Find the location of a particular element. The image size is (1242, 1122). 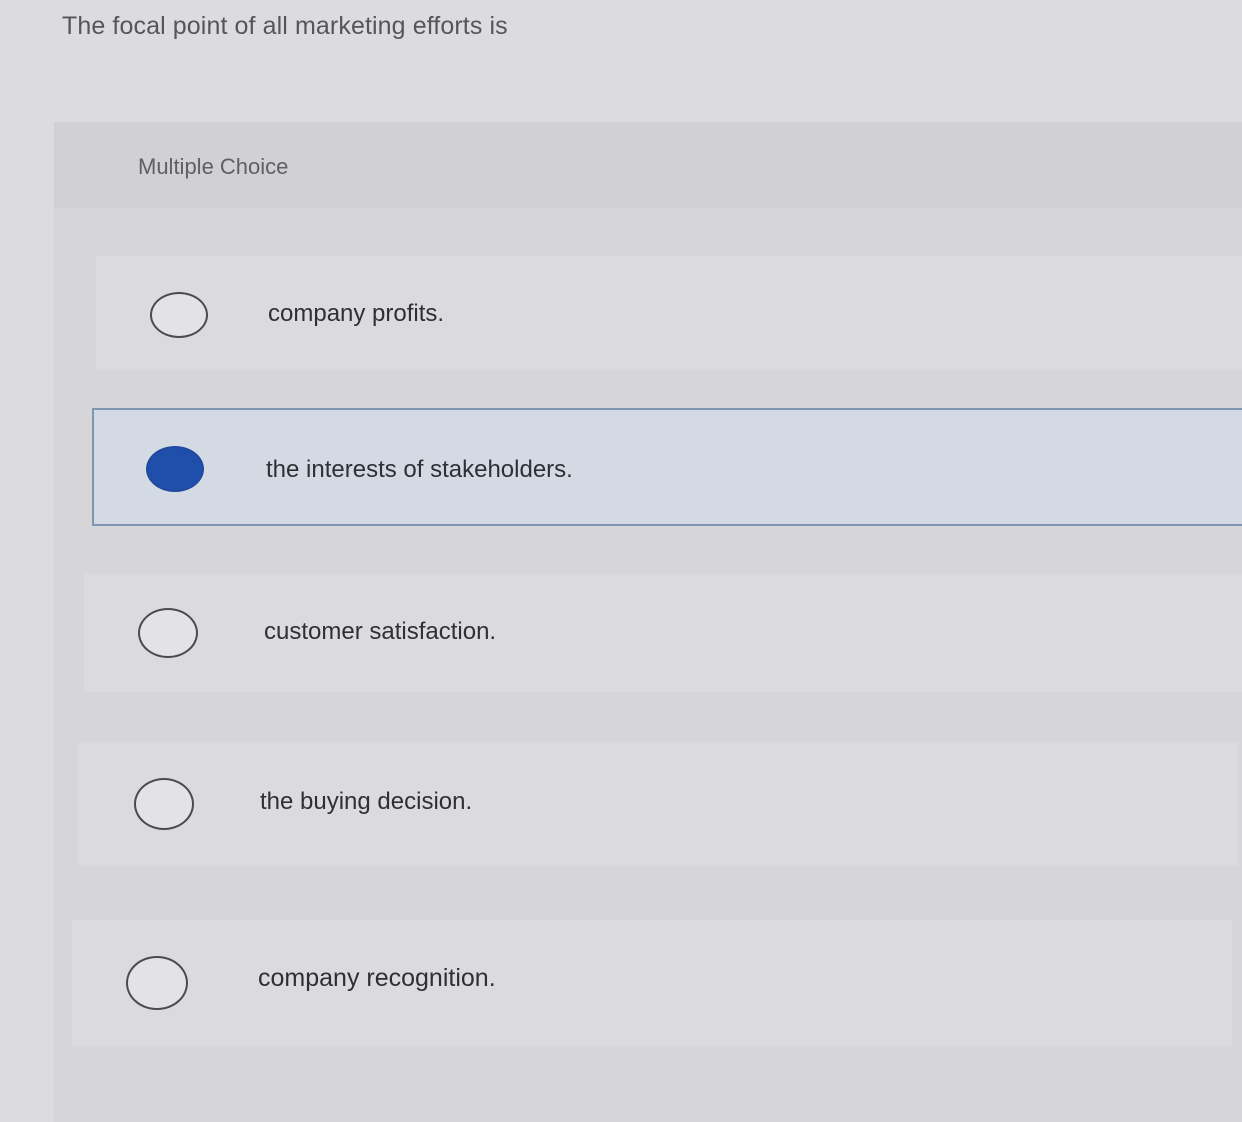

answer-option-label: the interests of stakeholders. is located at coordinates (419, 469).